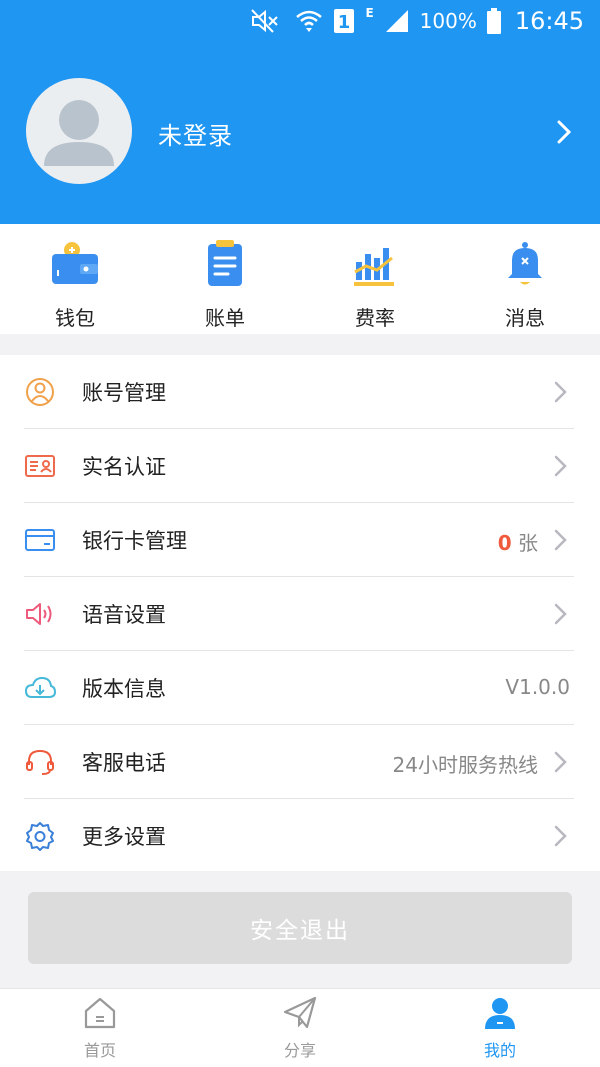  Describe the element at coordinates (300, 836) in the screenshot. I see `menu-item-more-settings: 更多设置` at that location.